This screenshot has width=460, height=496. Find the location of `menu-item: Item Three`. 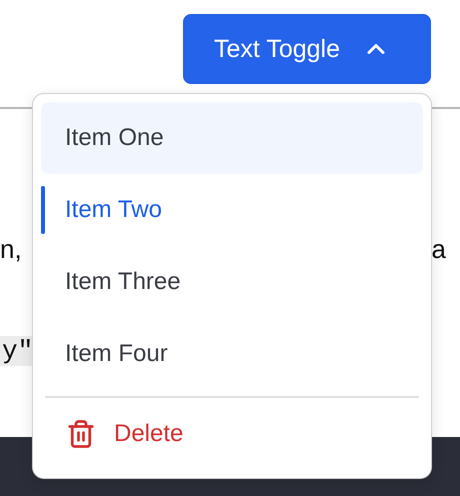

menu-item: Item Three is located at coordinates (232, 282).